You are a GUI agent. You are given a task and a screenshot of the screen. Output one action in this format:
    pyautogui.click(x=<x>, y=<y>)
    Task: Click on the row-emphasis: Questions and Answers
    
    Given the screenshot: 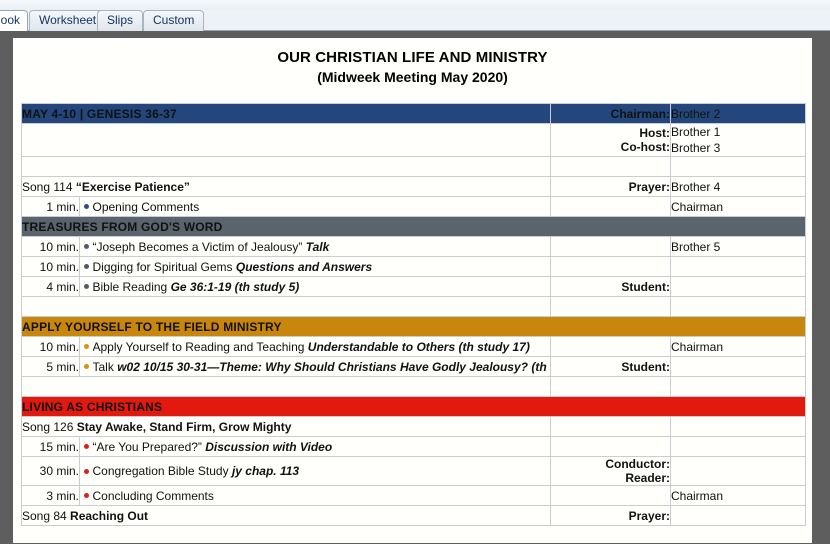 What is the action you would take?
    pyautogui.click(x=304, y=266)
    